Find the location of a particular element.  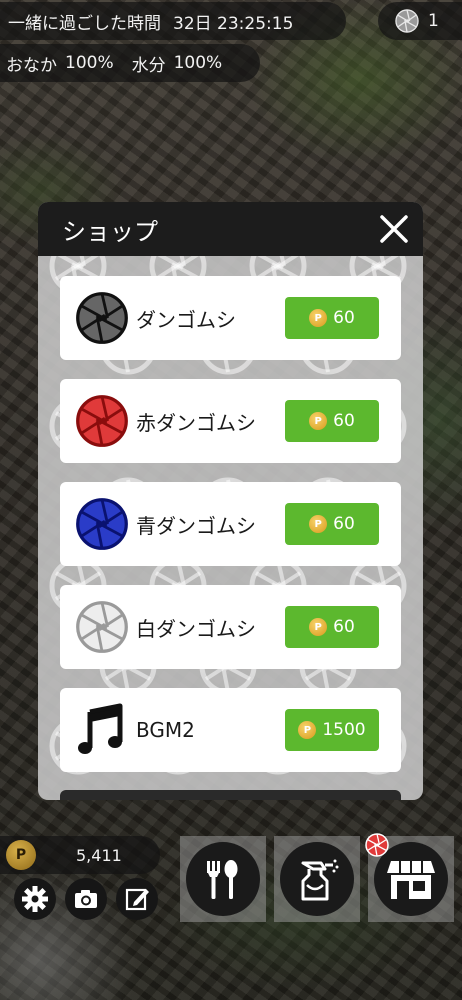

close-icon is located at coordinates (394, 229).